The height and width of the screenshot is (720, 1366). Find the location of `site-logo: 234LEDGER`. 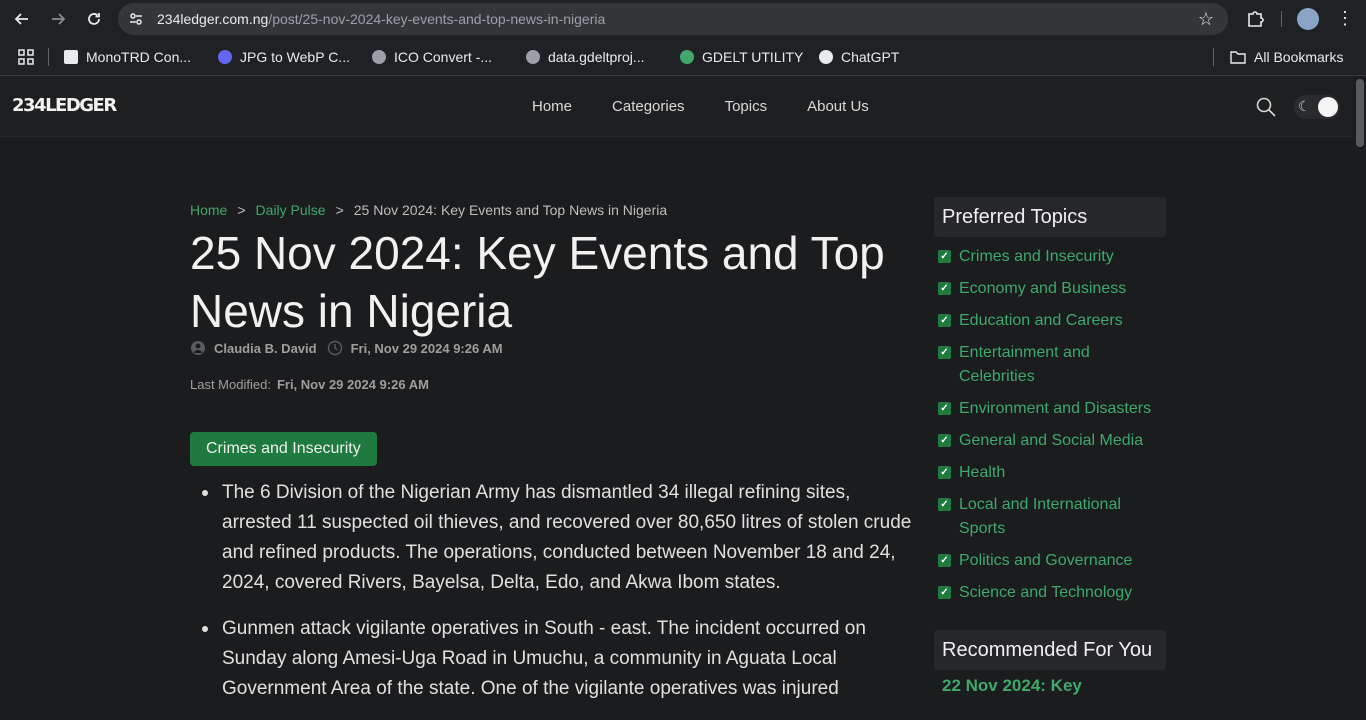

site-logo: 234LEDGER is located at coordinates (64, 105).